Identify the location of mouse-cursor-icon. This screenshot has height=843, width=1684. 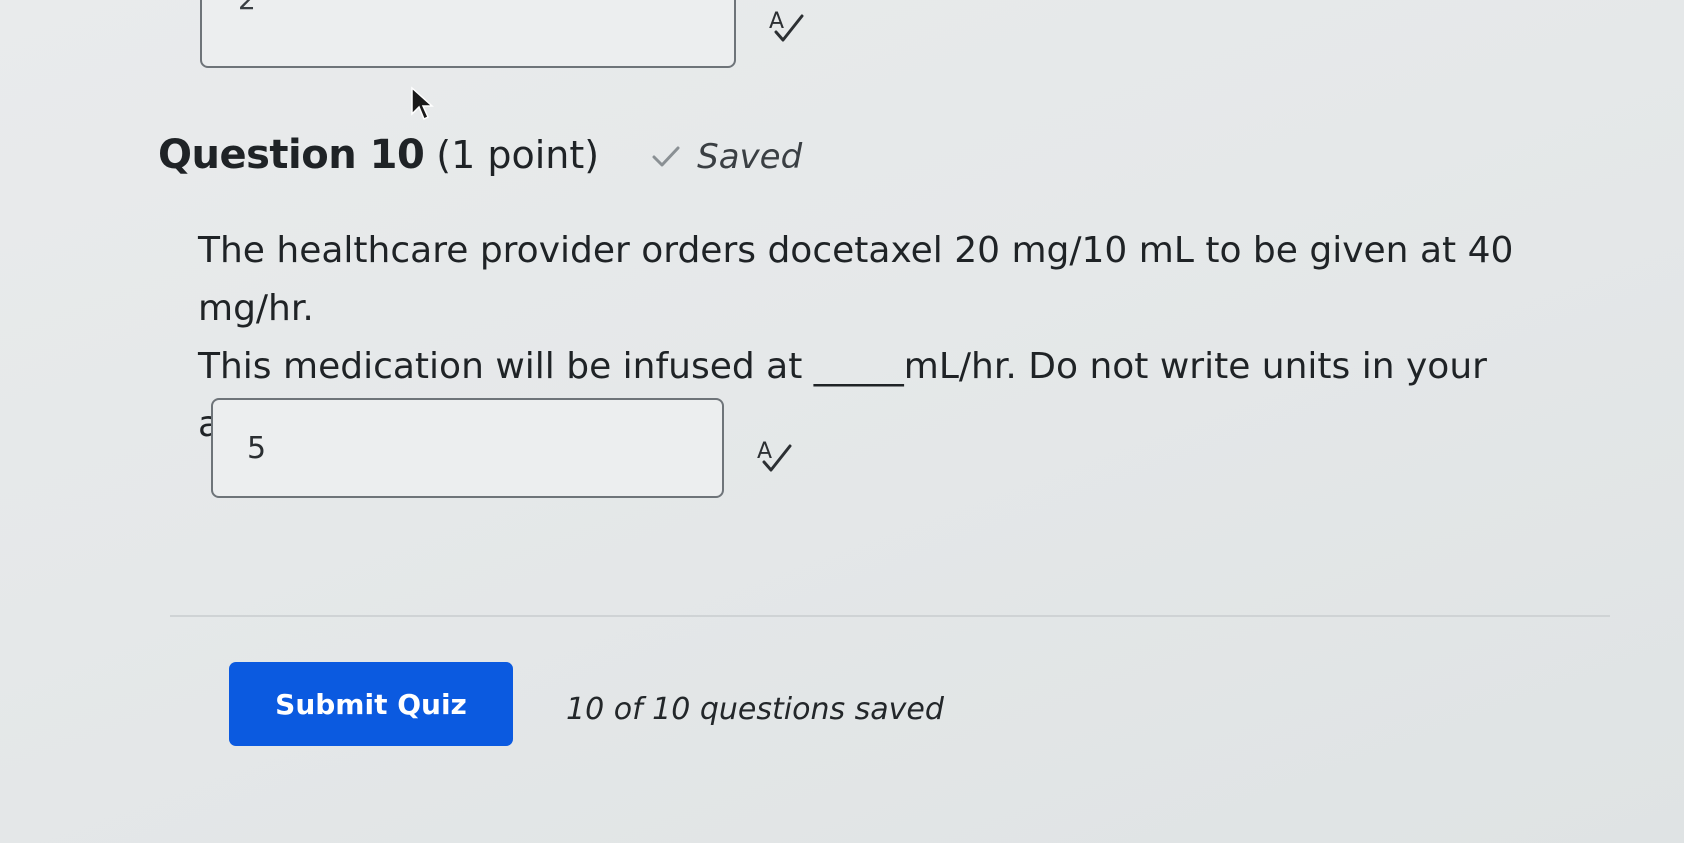
(423, 104).